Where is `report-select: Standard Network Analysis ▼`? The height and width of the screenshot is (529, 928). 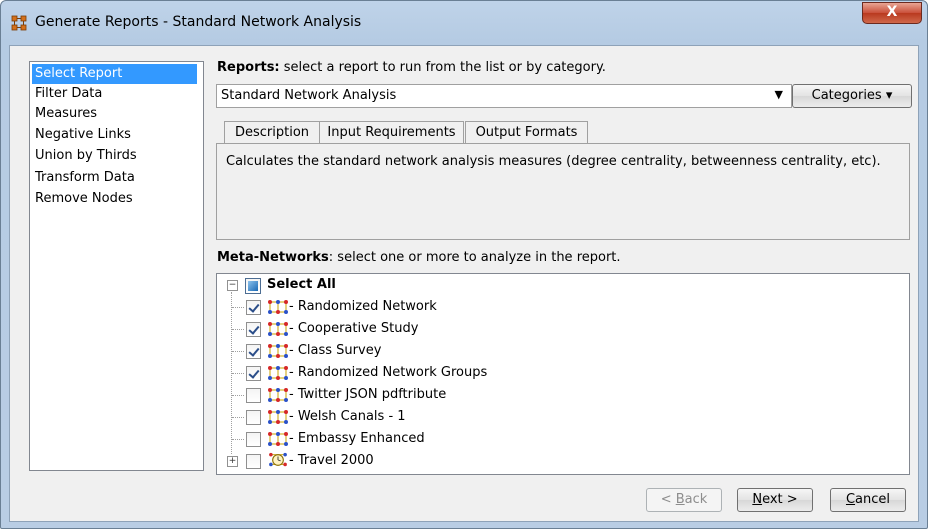 report-select: Standard Network Analysis ▼ is located at coordinates (504, 96).